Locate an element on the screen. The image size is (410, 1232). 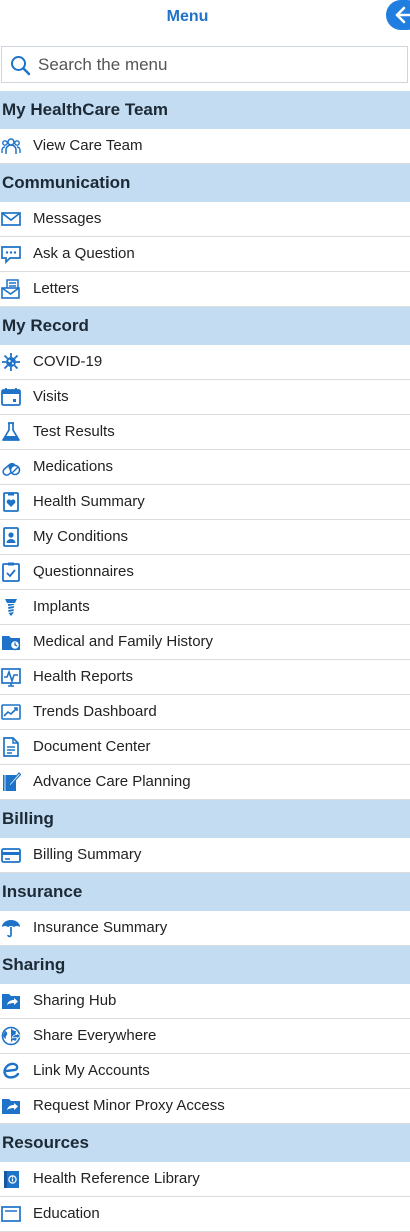
menu-item-link-my-accounts: Link My Accounts is located at coordinates (205, 1071).